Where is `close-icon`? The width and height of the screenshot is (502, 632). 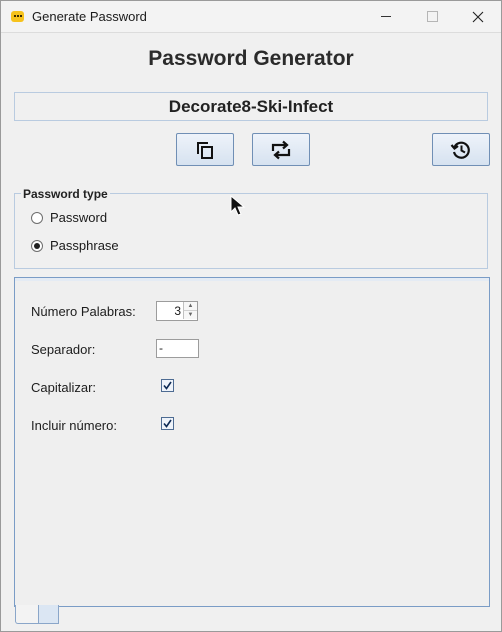
close-icon is located at coordinates (478, 16).